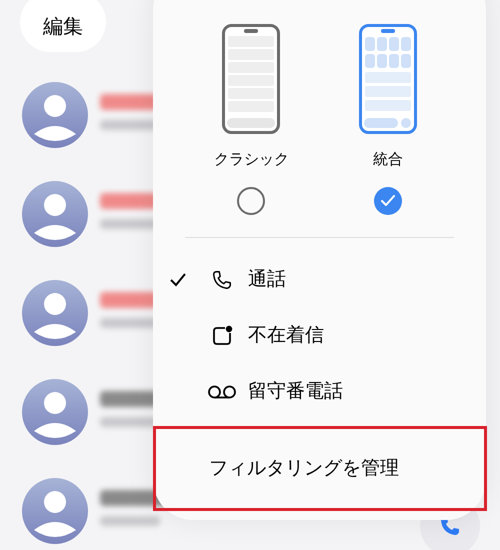 The width and height of the screenshot is (500, 550). Describe the element at coordinates (63, 26) in the screenshot. I see `edit-button: 編集` at that location.